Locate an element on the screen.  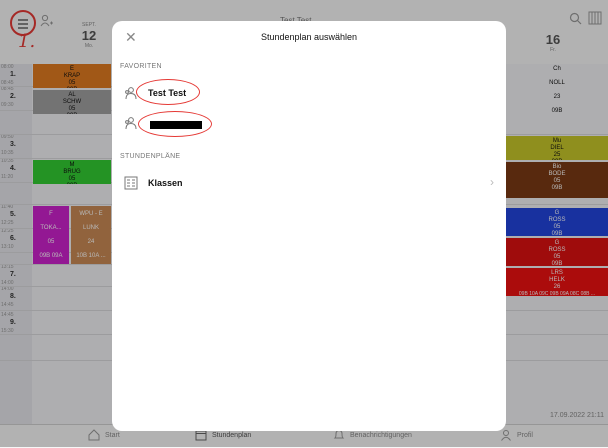
favorite-item-redacted is located at coordinates (309, 124).